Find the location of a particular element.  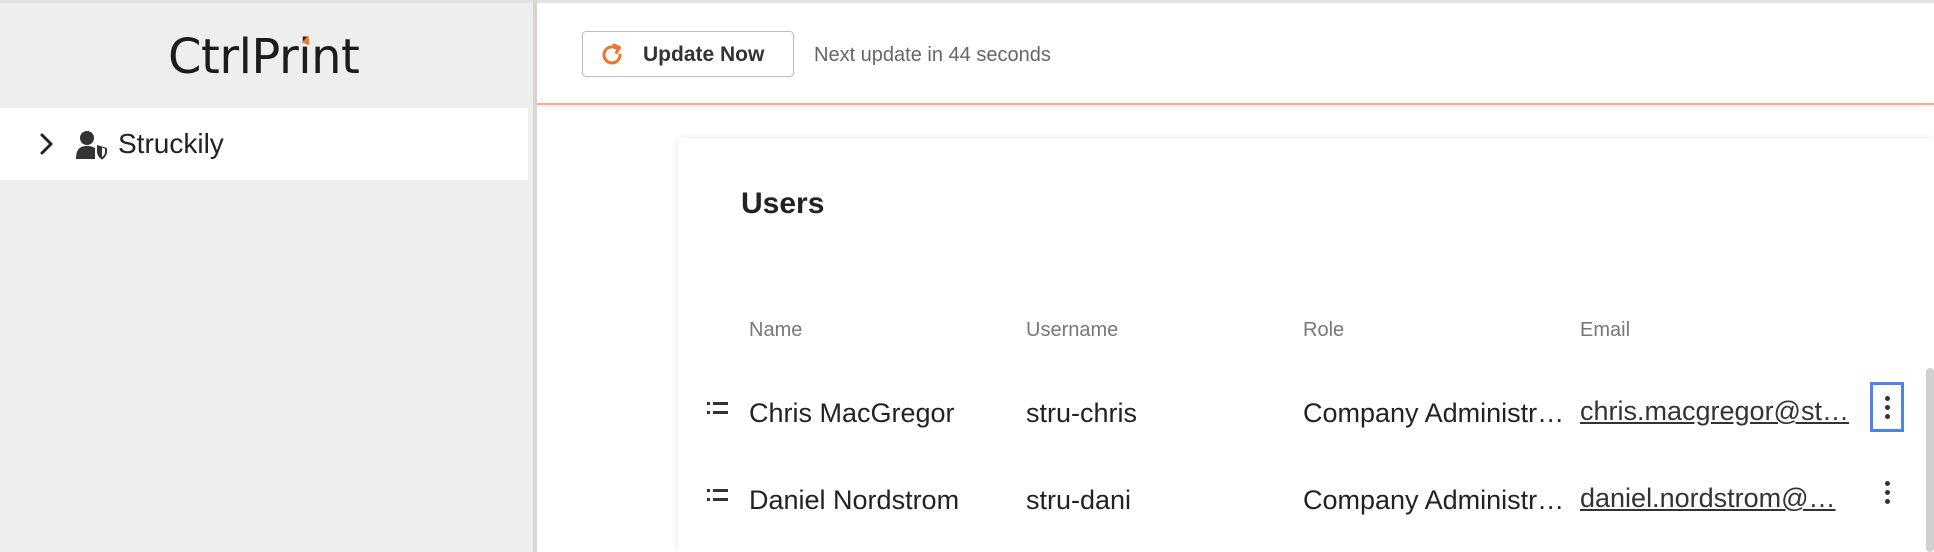

column-header-role: Role is located at coordinates (1323, 330).